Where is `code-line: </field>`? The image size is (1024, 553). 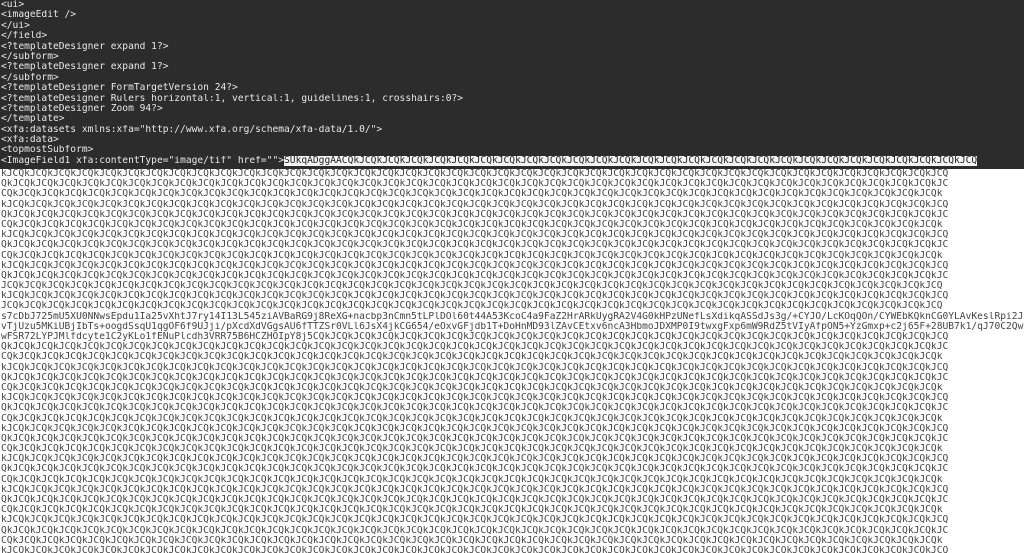
code-line: </field> is located at coordinates (24, 36).